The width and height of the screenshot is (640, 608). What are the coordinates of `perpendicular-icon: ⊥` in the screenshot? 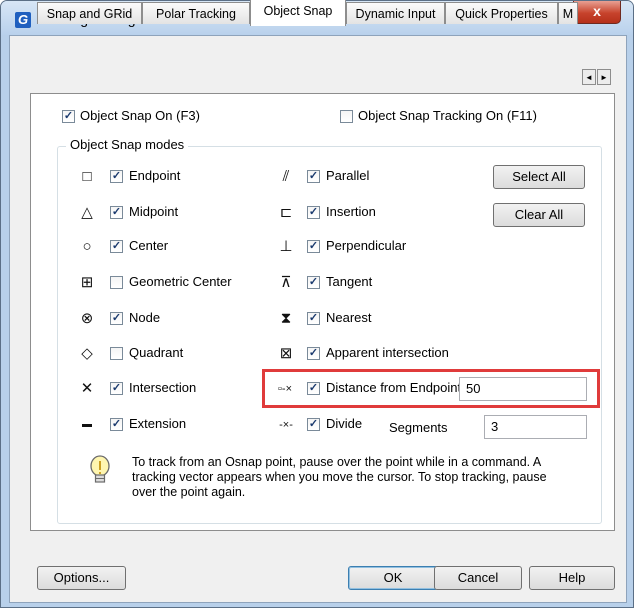 It's located at (286, 246).